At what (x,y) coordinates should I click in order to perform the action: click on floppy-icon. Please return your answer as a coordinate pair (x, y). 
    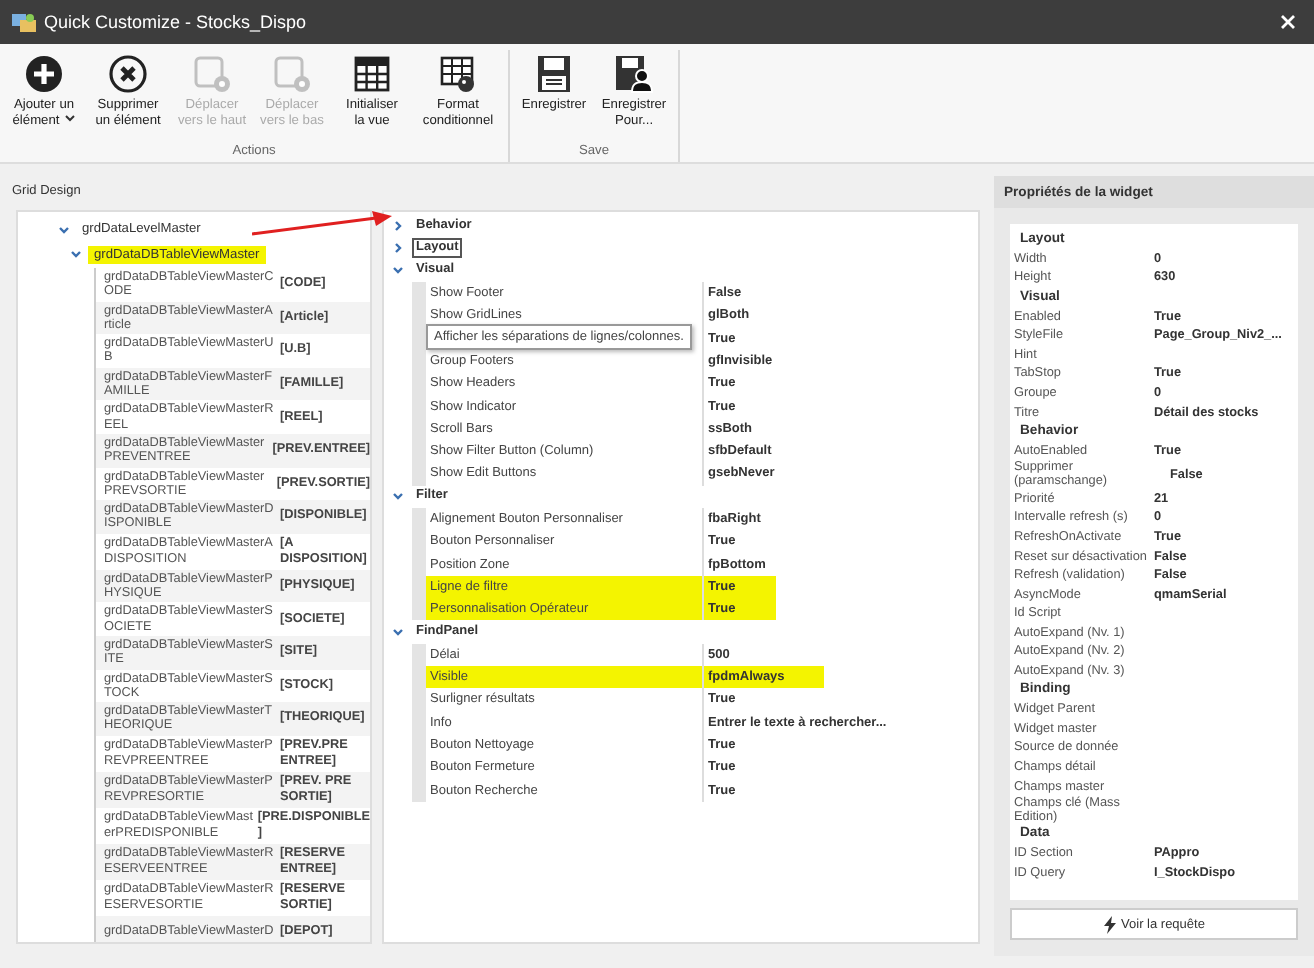
    Looking at the image, I should click on (554, 74).